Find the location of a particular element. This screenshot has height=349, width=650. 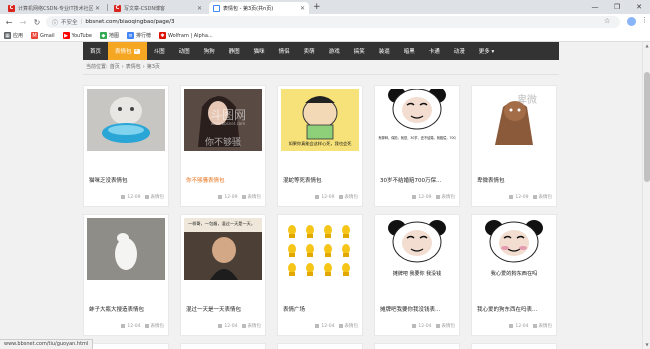

card-thumbnail: 我心爱的狗东西在吗 is located at coordinates (514, 249).